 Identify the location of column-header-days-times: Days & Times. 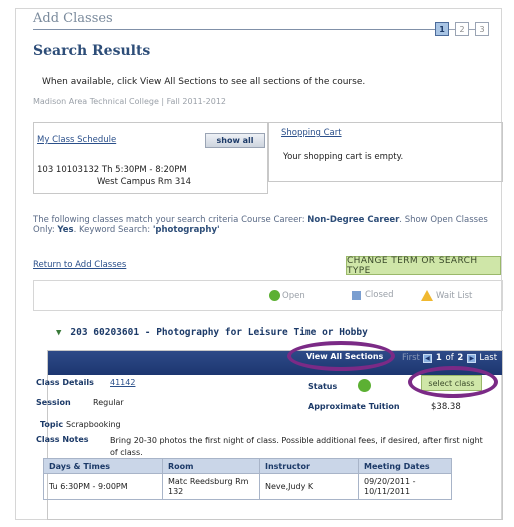
(103, 466).